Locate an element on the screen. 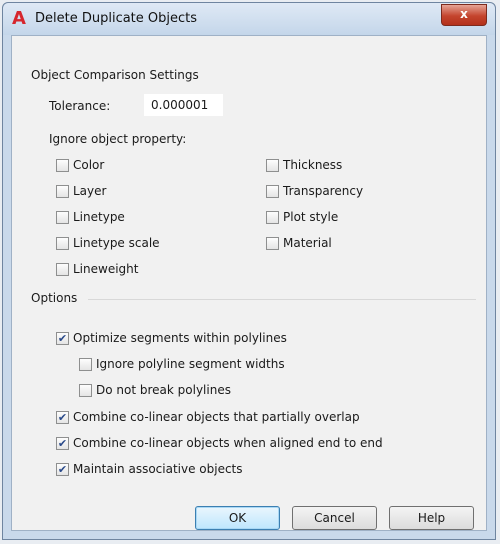 This screenshot has height=544, width=500. color-checkbox is located at coordinates (62, 165).